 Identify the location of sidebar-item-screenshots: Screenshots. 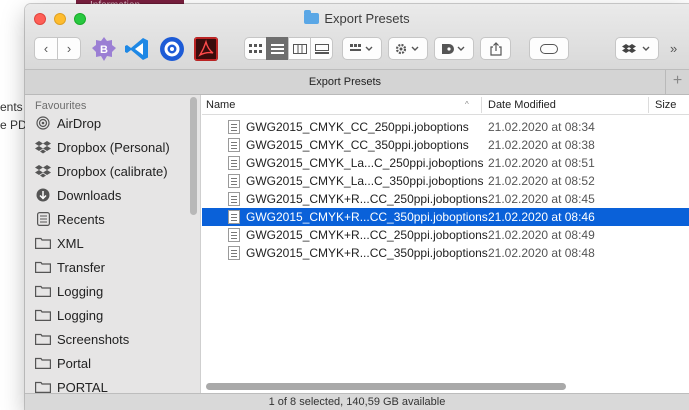
(115, 339).